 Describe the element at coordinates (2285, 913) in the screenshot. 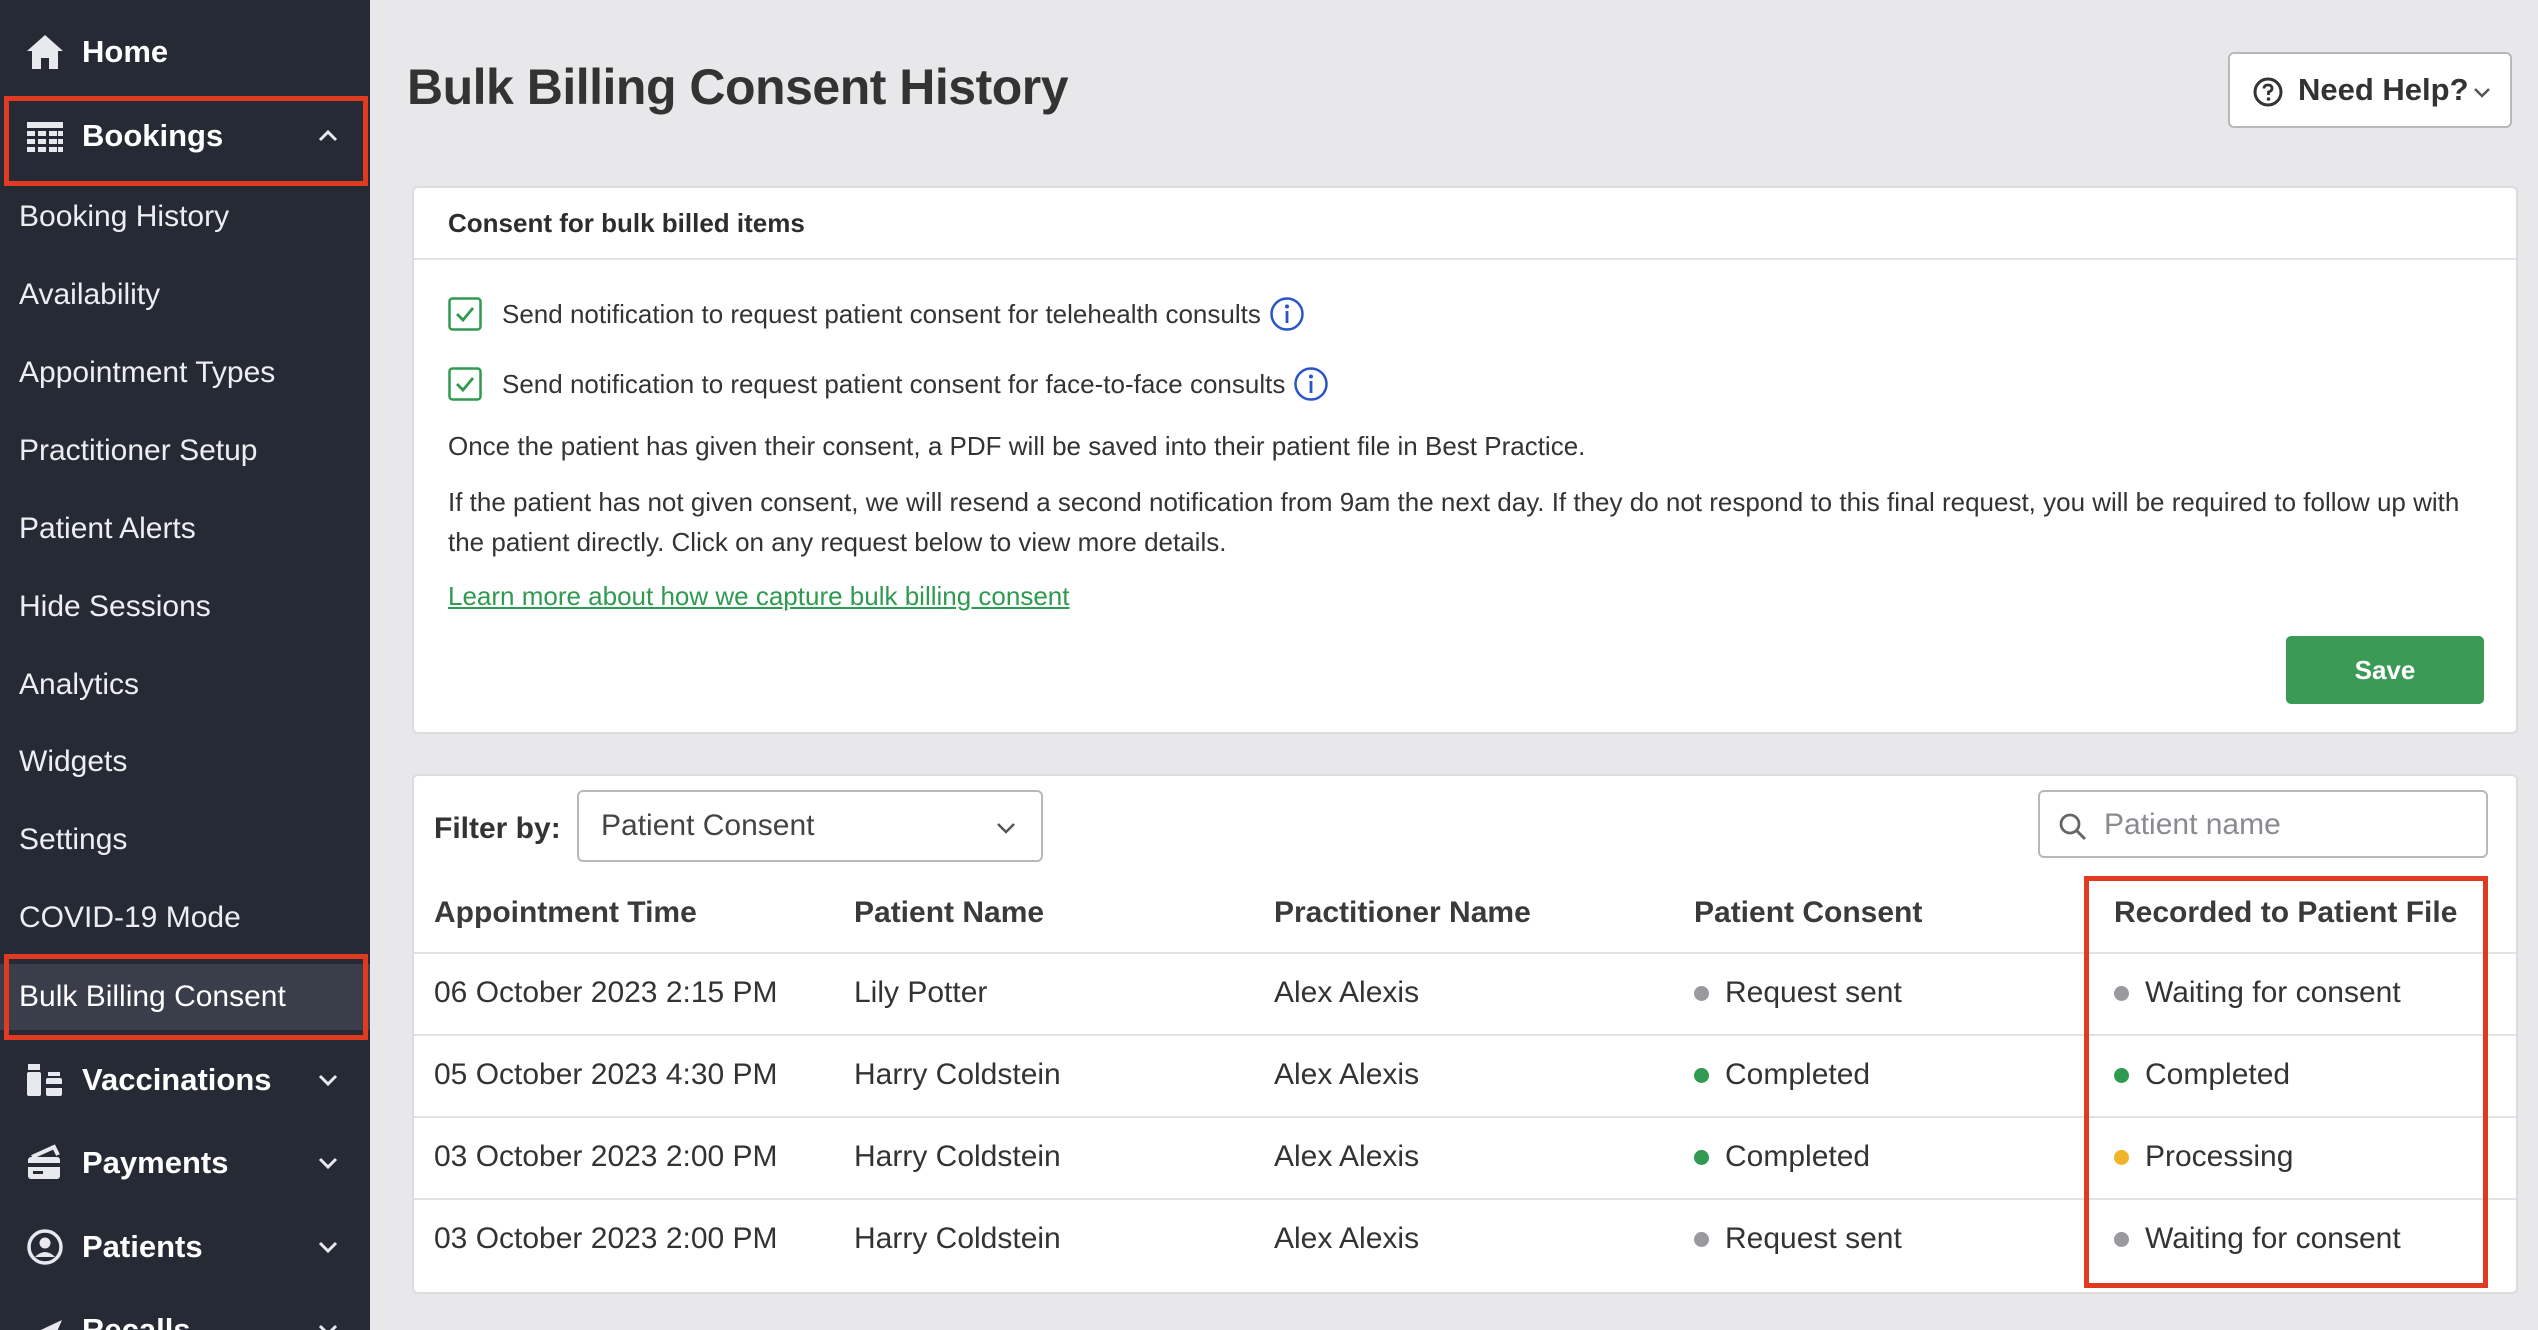

I see `col-recorded-to-patient-file: Recorded to Patient File` at that location.